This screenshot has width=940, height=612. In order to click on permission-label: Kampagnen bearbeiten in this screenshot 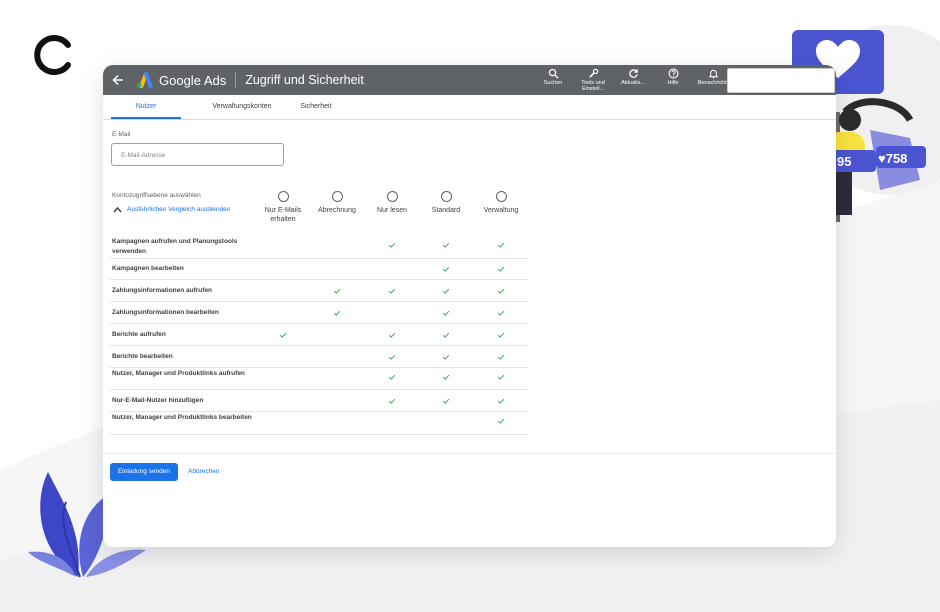, I will do `click(148, 268)`.